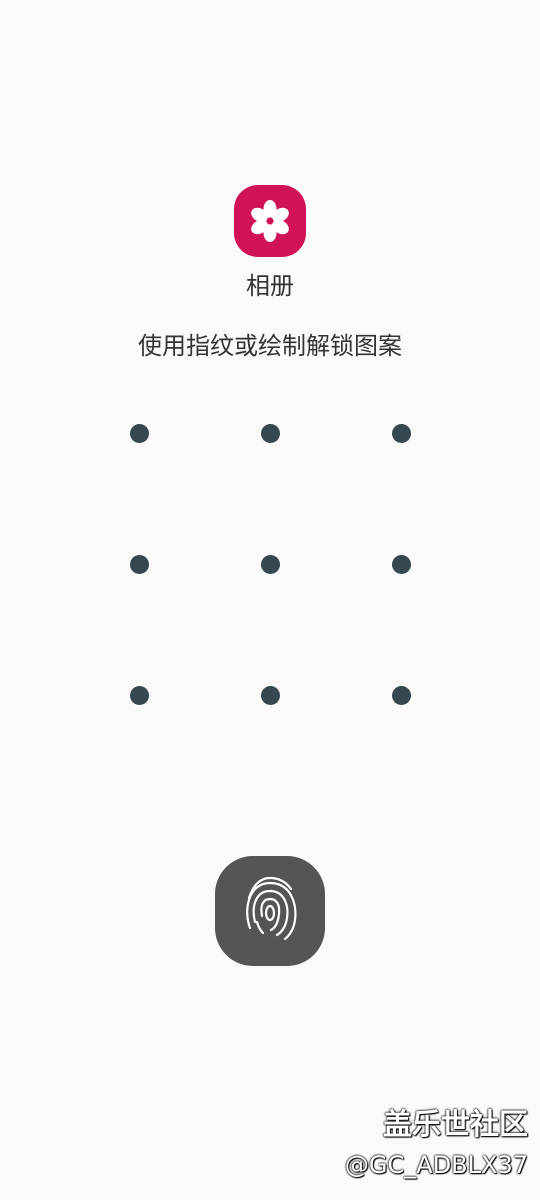 The width and height of the screenshot is (540, 1200). Describe the element at coordinates (271, 908) in the screenshot. I see `fingerprint-icon` at that location.